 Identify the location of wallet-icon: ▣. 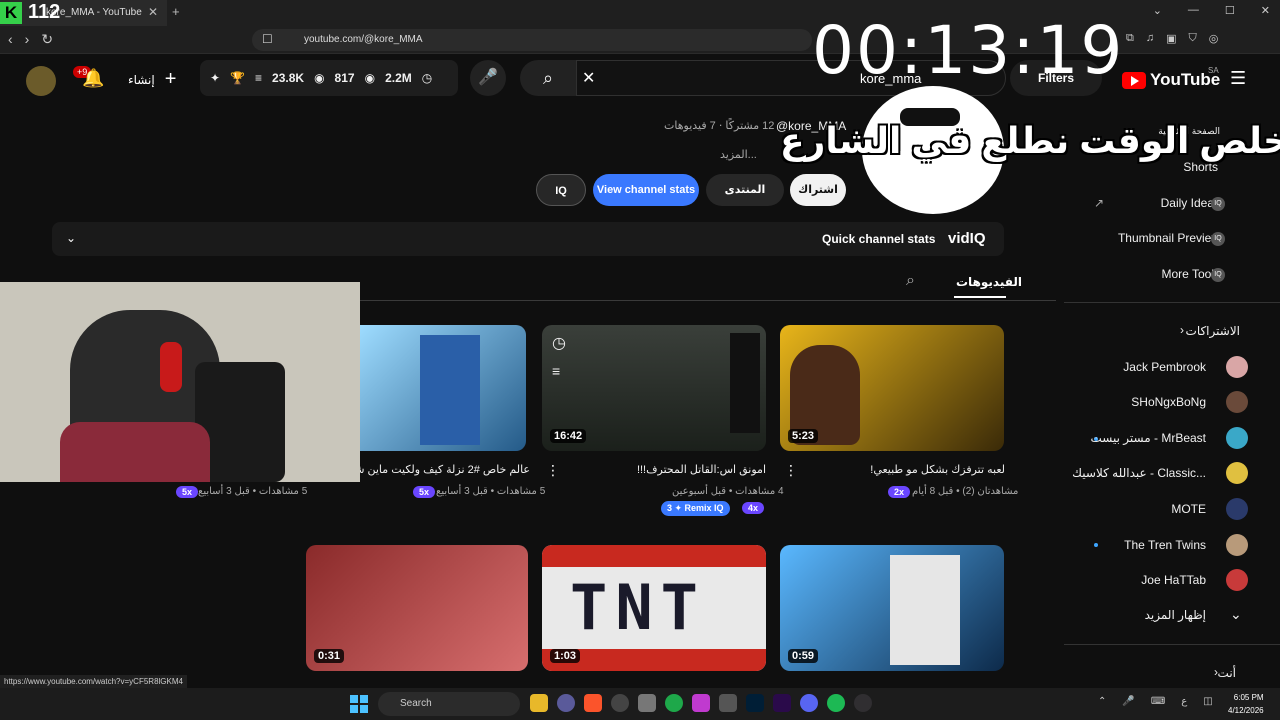
(1171, 38).